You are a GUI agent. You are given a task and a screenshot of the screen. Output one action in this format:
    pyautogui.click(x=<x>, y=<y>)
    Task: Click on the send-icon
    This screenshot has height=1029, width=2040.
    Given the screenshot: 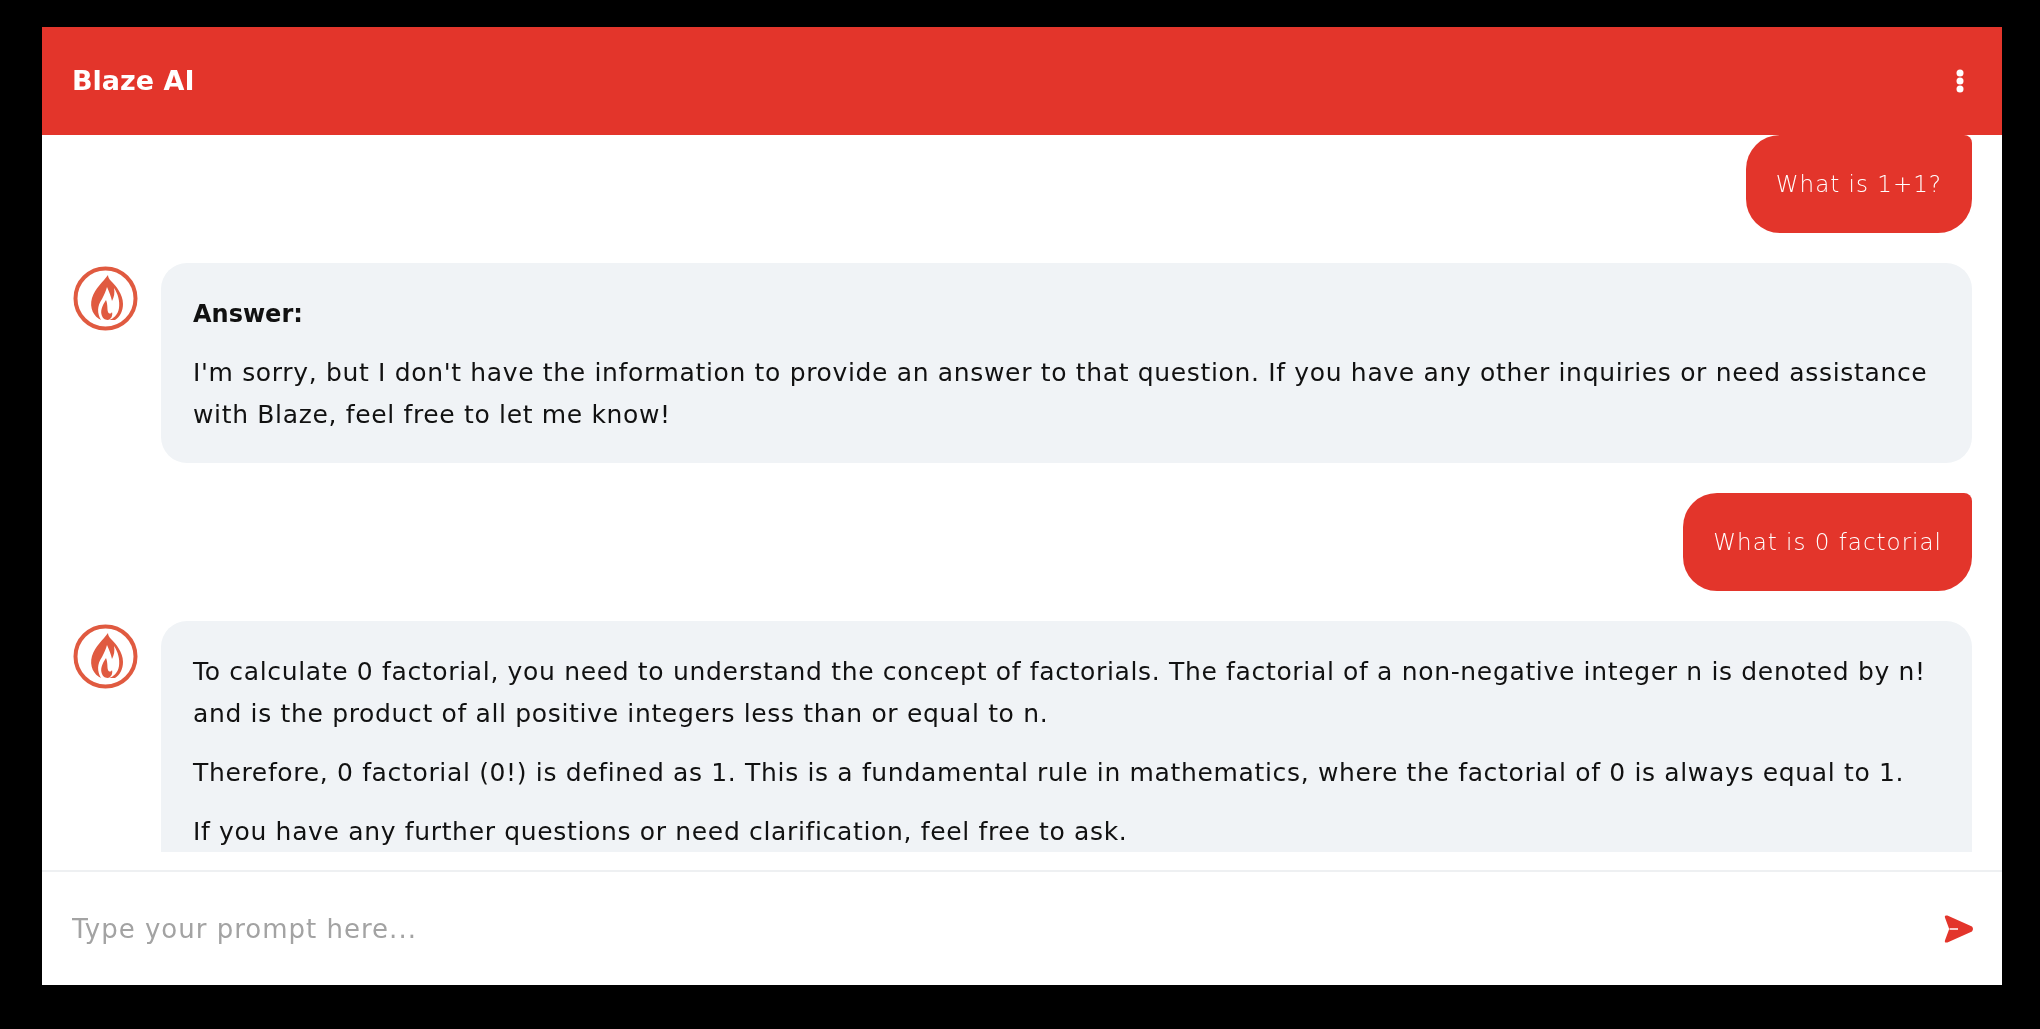 What is the action you would take?
    pyautogui.click(x=1958, y=928)
    